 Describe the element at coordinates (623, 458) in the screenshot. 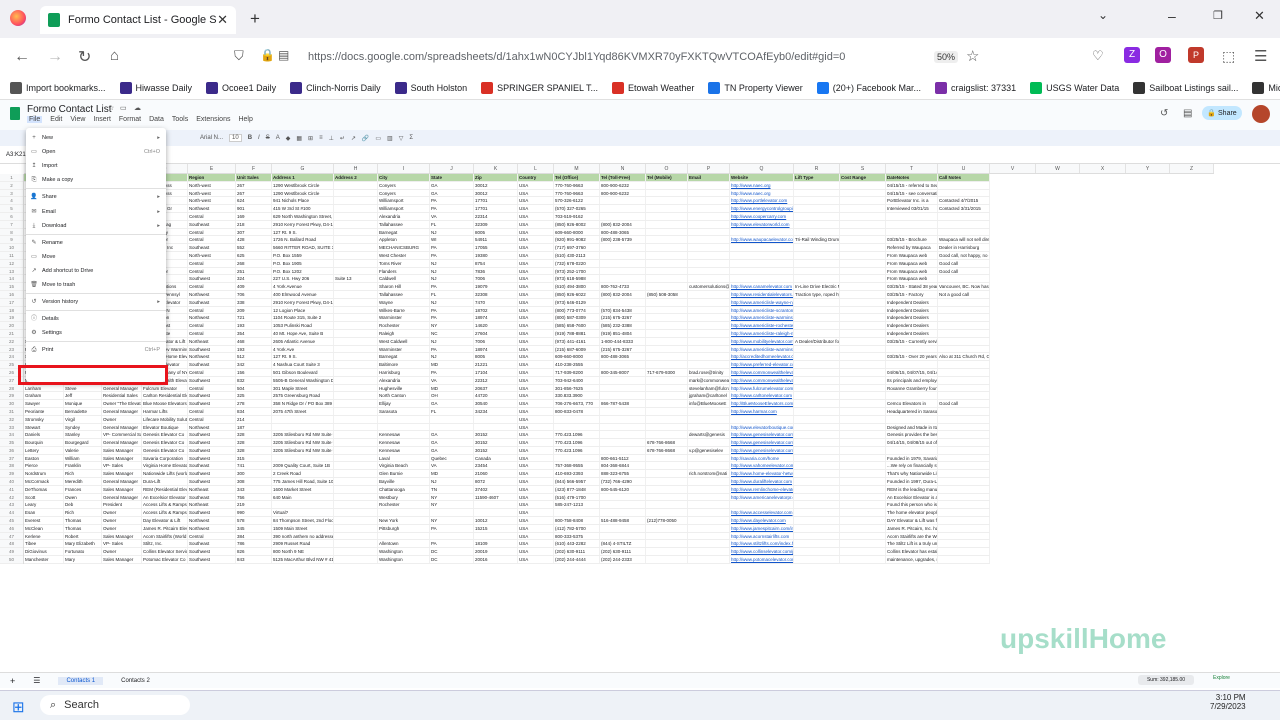

I see `table-cell: 800-661-5112` at that location.